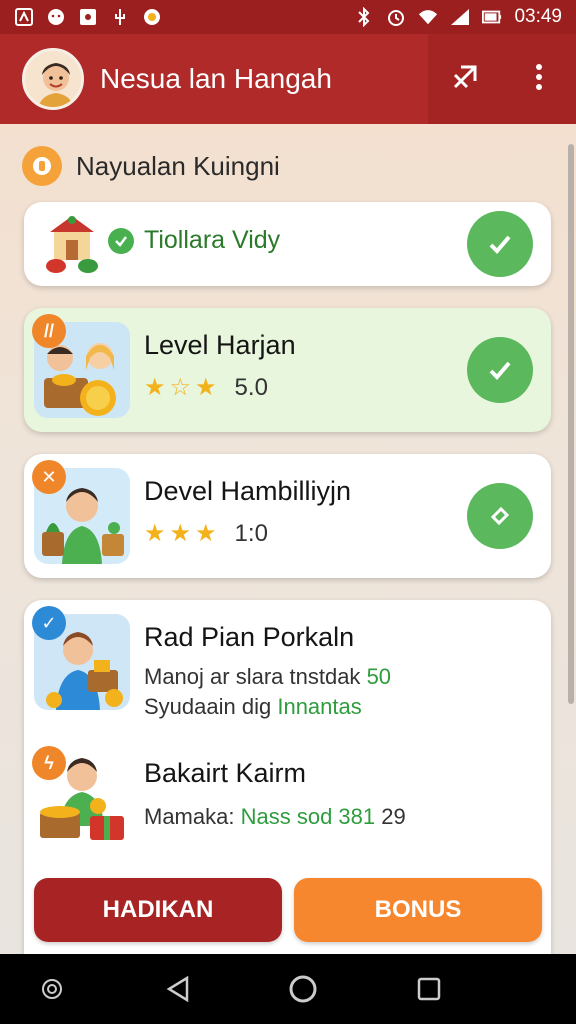  What do you see at coordinates (364, 17) in the screenshot?
I see `bluetooth-icon` at bounding box center [364, 17].